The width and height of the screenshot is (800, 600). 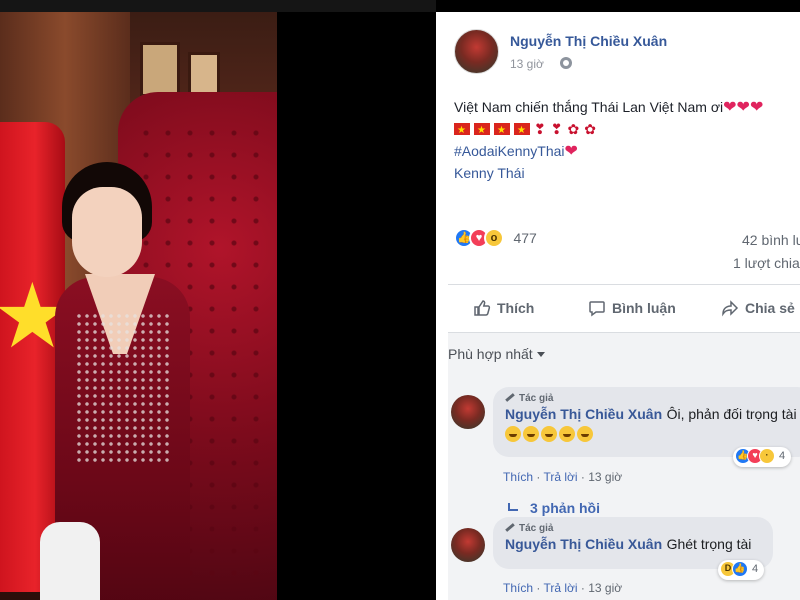 I want to click on share-icon, so click(x=730, y=308).